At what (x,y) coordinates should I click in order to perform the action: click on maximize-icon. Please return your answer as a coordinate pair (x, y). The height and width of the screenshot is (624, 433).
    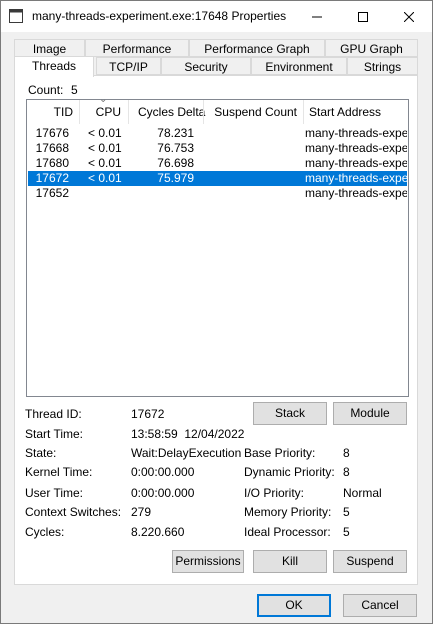
    Looking at the image, I should click on (363, 16).